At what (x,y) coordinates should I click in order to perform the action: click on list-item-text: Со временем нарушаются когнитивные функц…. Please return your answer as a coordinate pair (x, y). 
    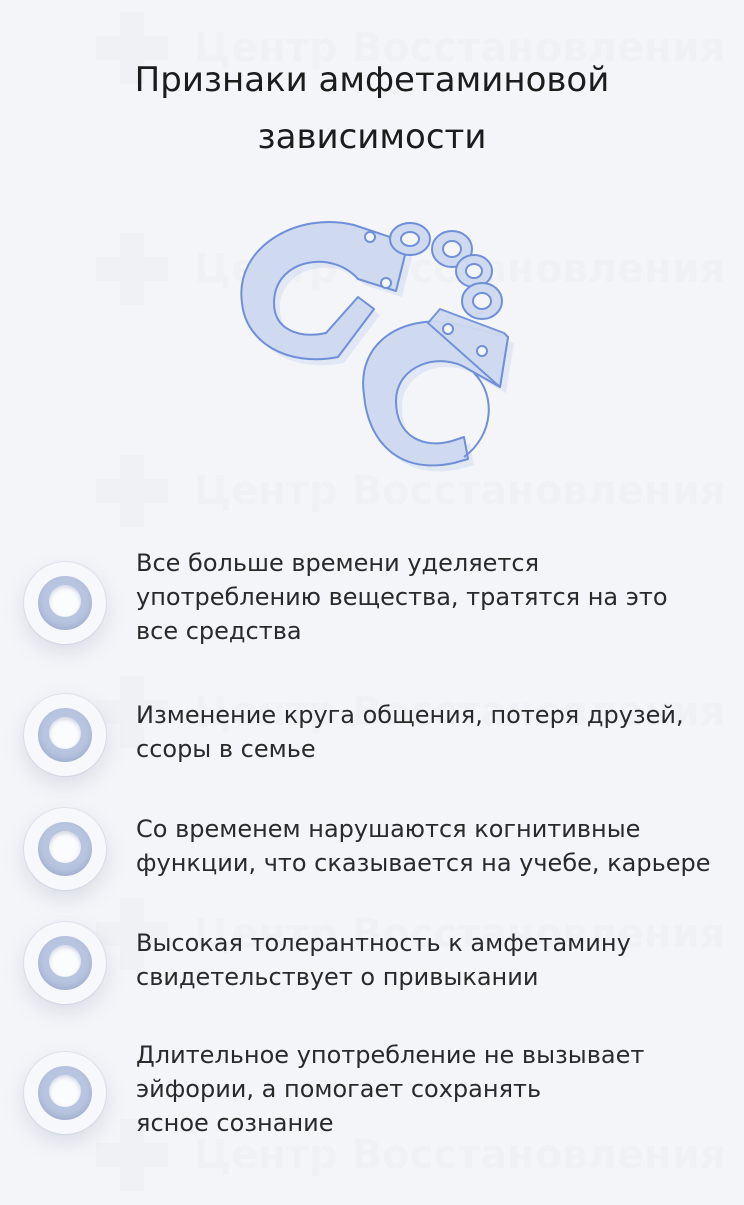
    Looking at the image, I should click on (423, 846).